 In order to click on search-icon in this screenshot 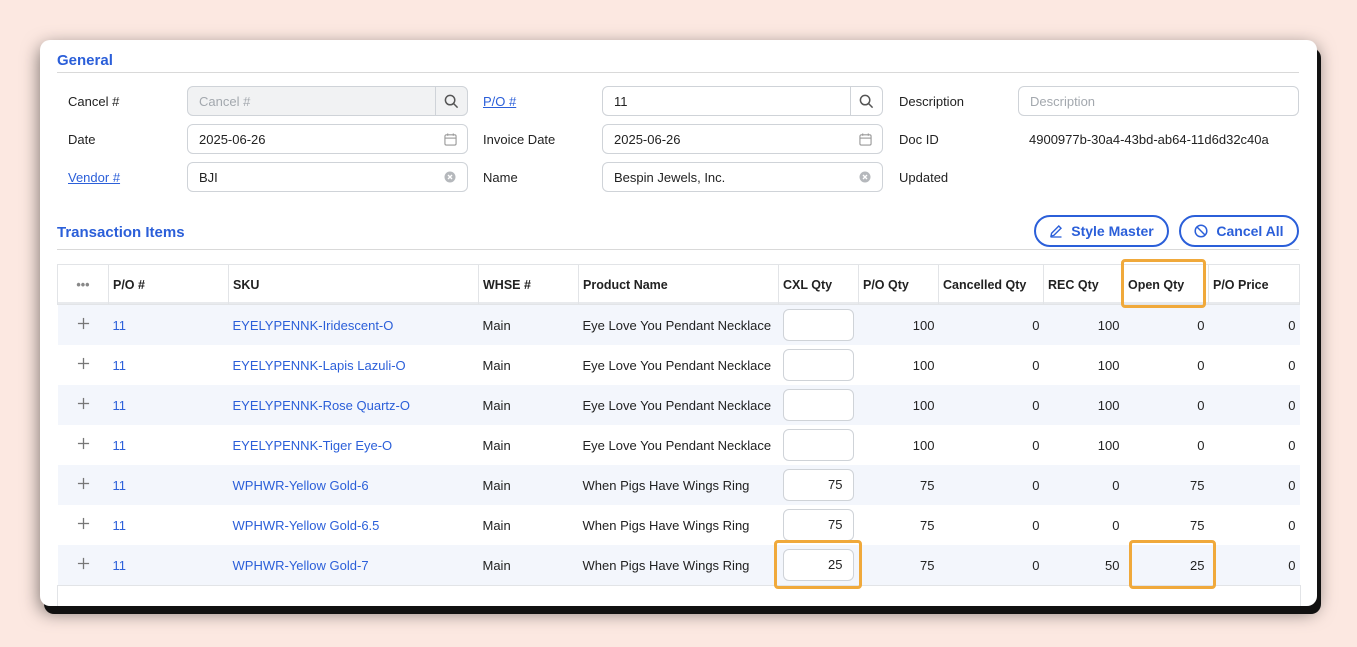, I will do `click(451, 101)`.